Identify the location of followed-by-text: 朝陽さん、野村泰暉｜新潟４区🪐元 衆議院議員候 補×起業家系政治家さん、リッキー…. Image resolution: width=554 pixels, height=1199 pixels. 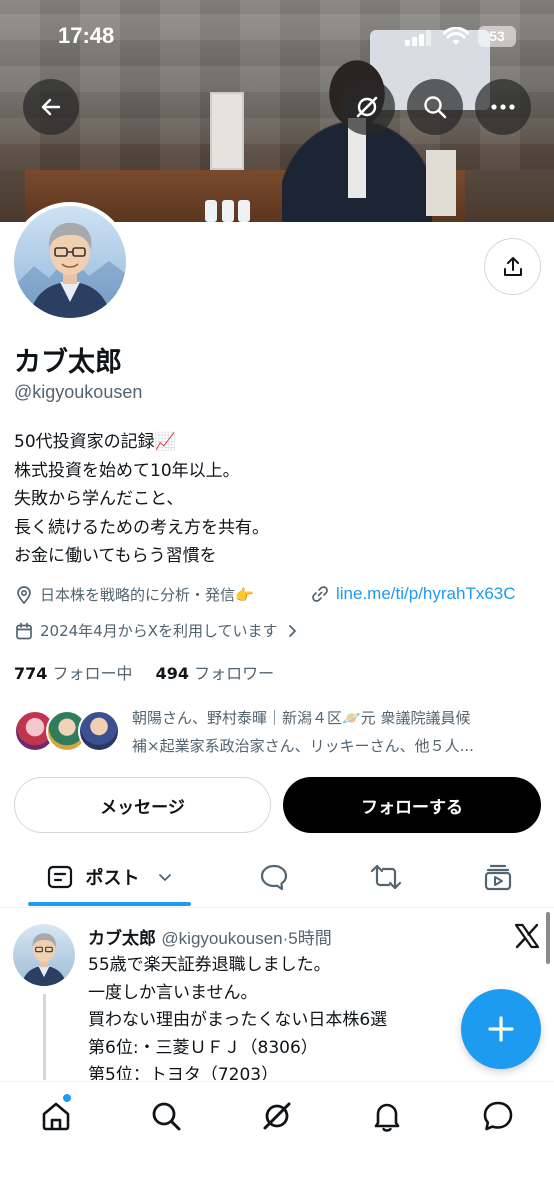
(303, 732).